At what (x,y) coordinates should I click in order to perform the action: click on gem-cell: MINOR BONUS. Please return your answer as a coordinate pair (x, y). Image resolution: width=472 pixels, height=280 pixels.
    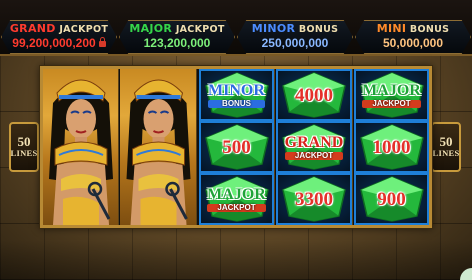
    Looking at the image, I should click on (236, 95).